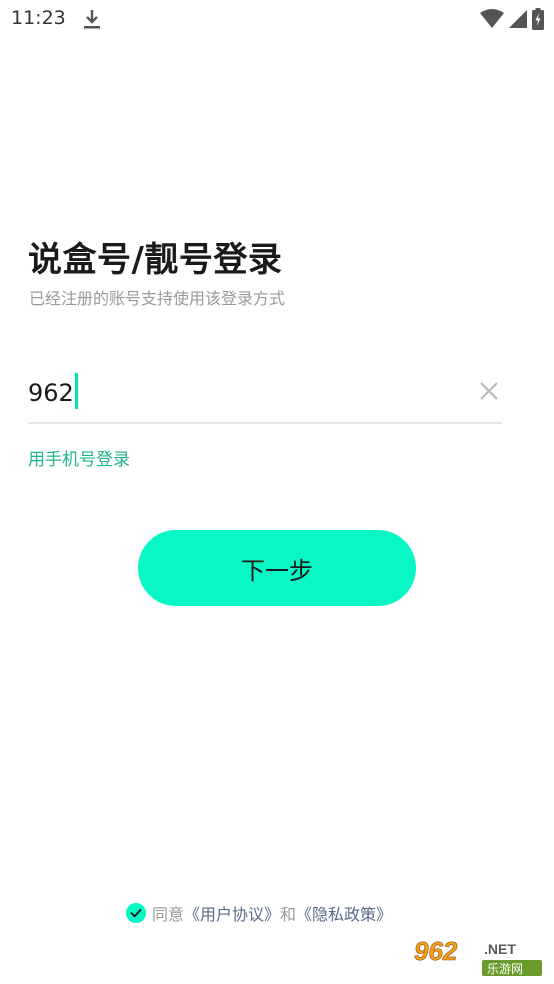  What do you see at coordinates (492, 18) in the screenshot?
I see `wifi-icon` at bounding box center [492, 18].